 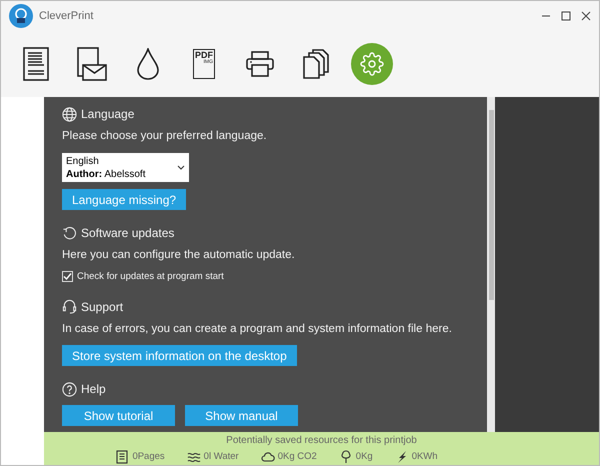 I want to click on section-title: Software updates, so click(x=127, y=233).